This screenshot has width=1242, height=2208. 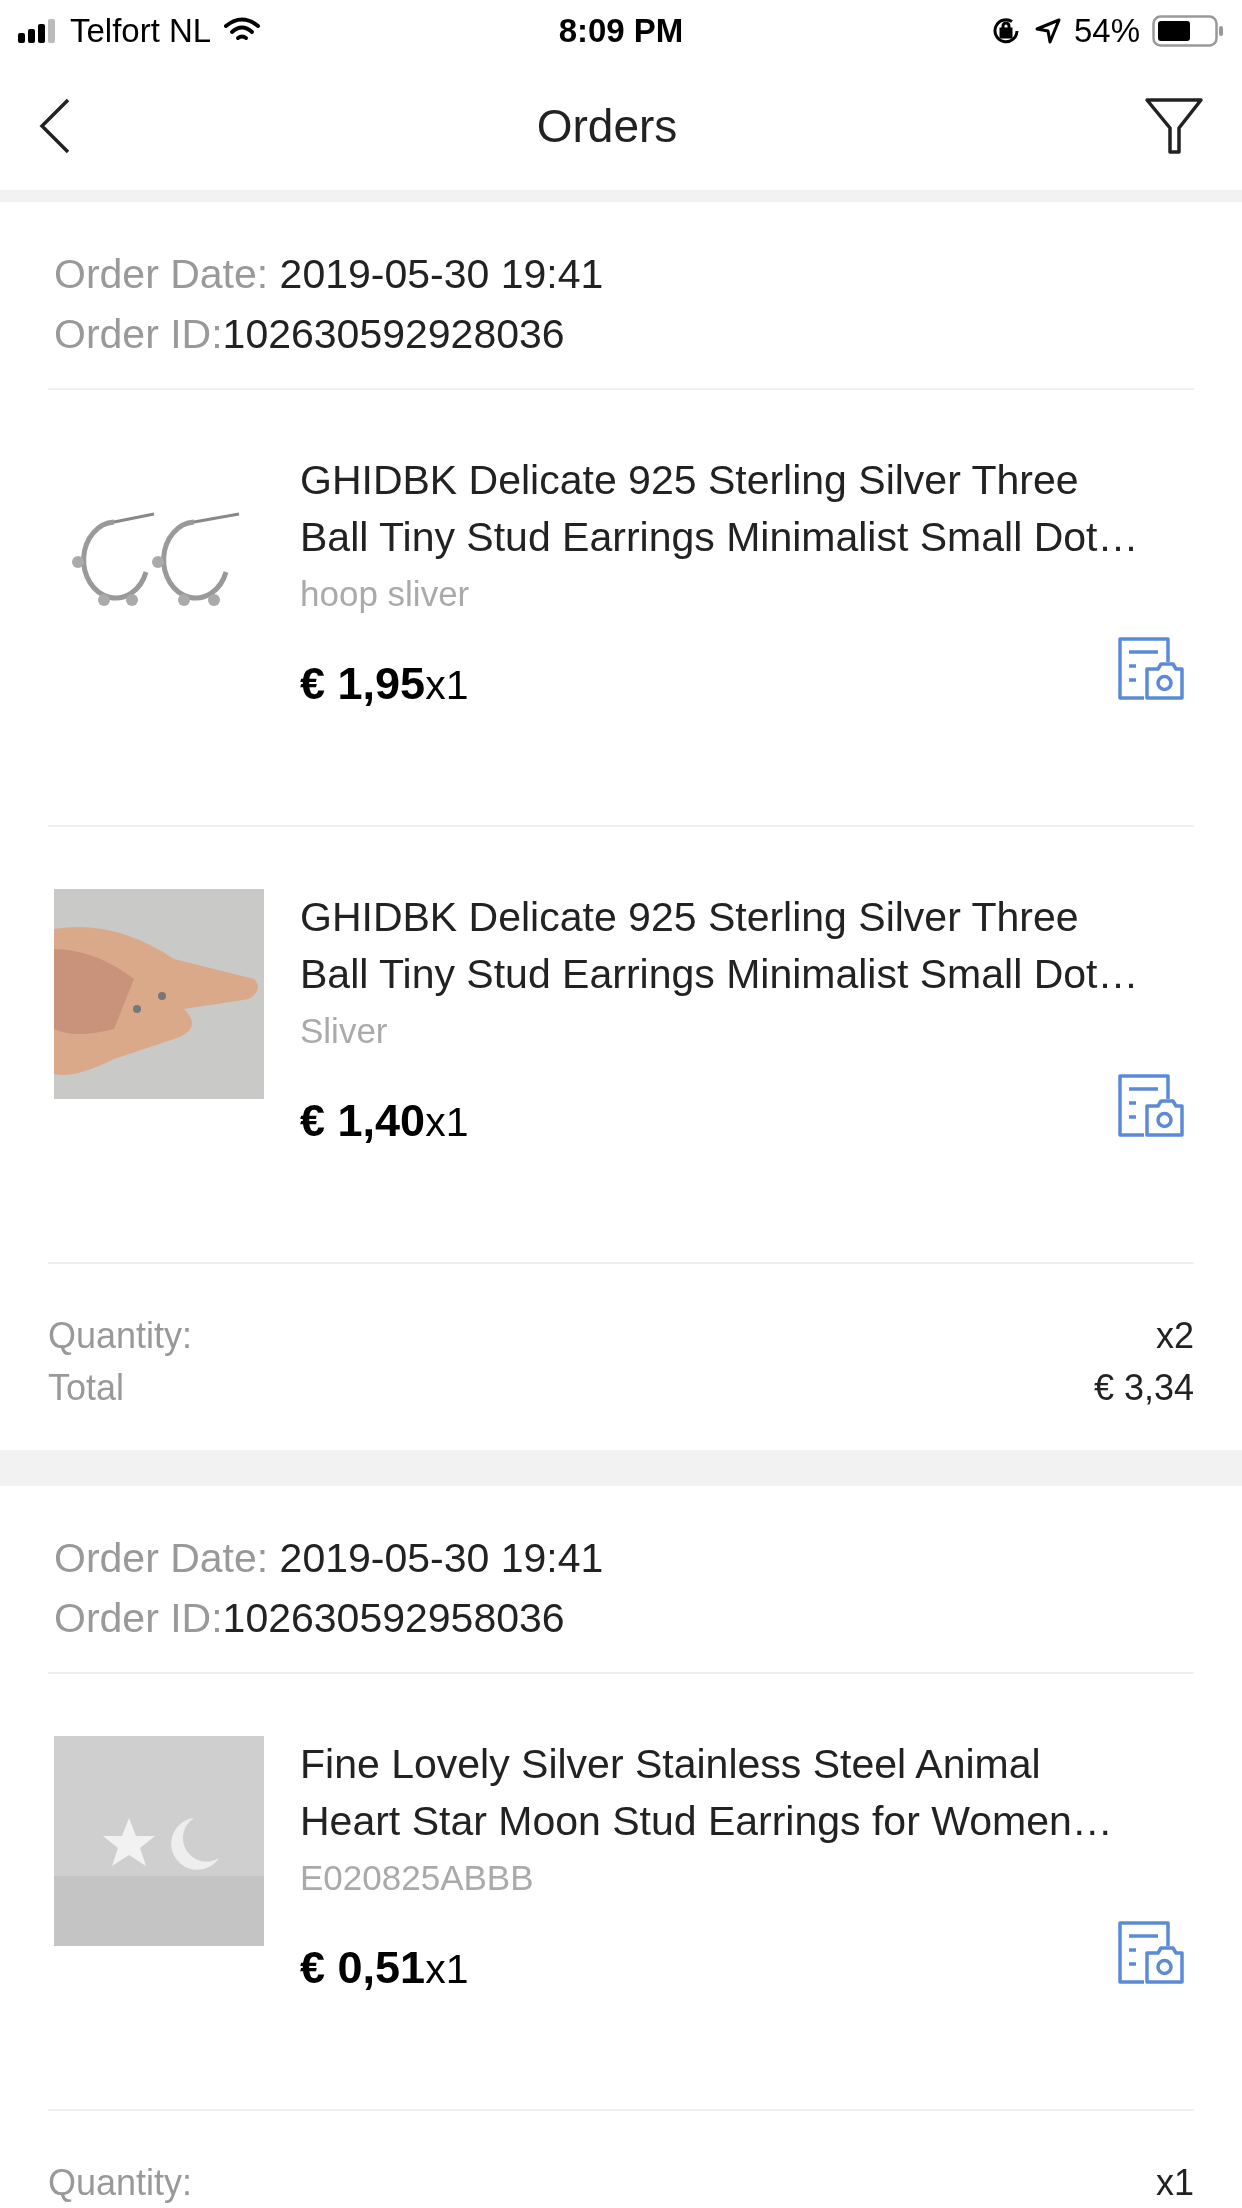 What do you see at coordinates (86, 1388) in the screenshot?
I see `total-label: Total` at bounding box center [86, 1388].